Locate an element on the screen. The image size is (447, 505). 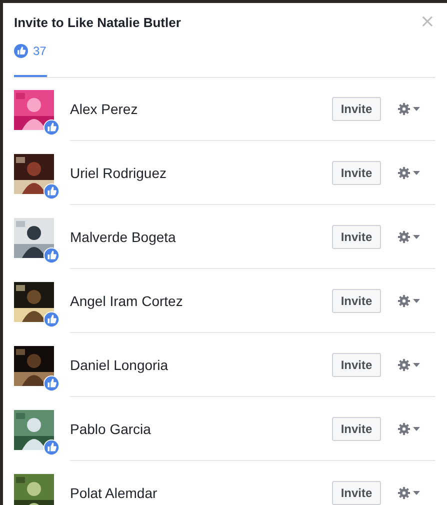
person-name: Uriel Rodriguez is located at coordinates (119, 172).